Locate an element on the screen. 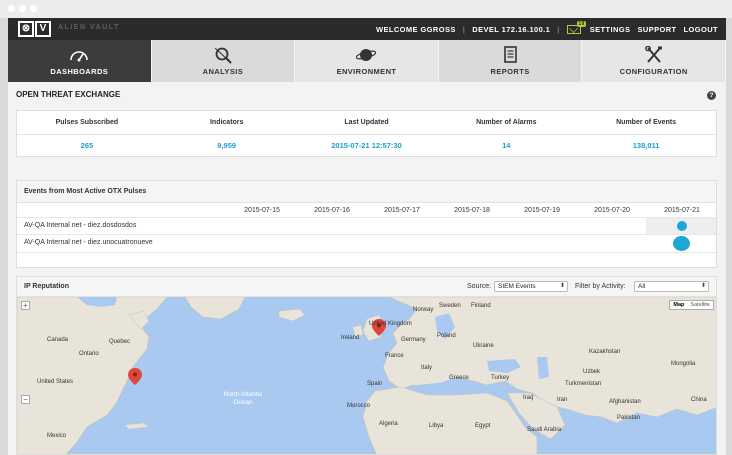  stat-header: Last Updated is located at coordinates (366, 123).